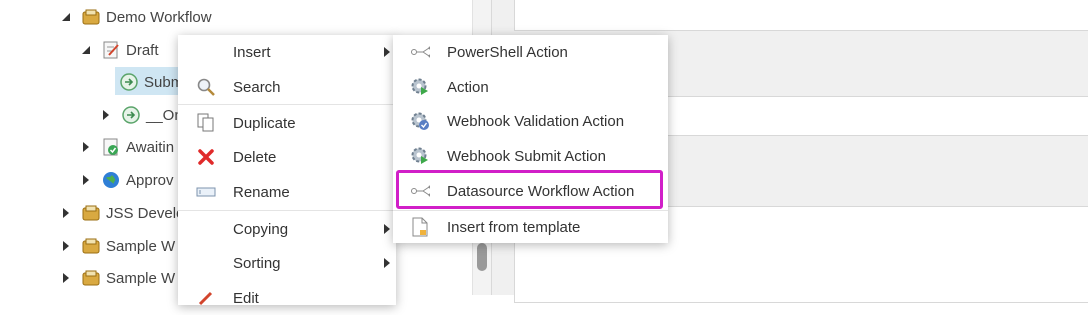 The height and width of the screenshot is (315, 1088). Describe the element at coordinates (261, 192) in the screenshot. I see `menu-item-label: Rename` at that location.